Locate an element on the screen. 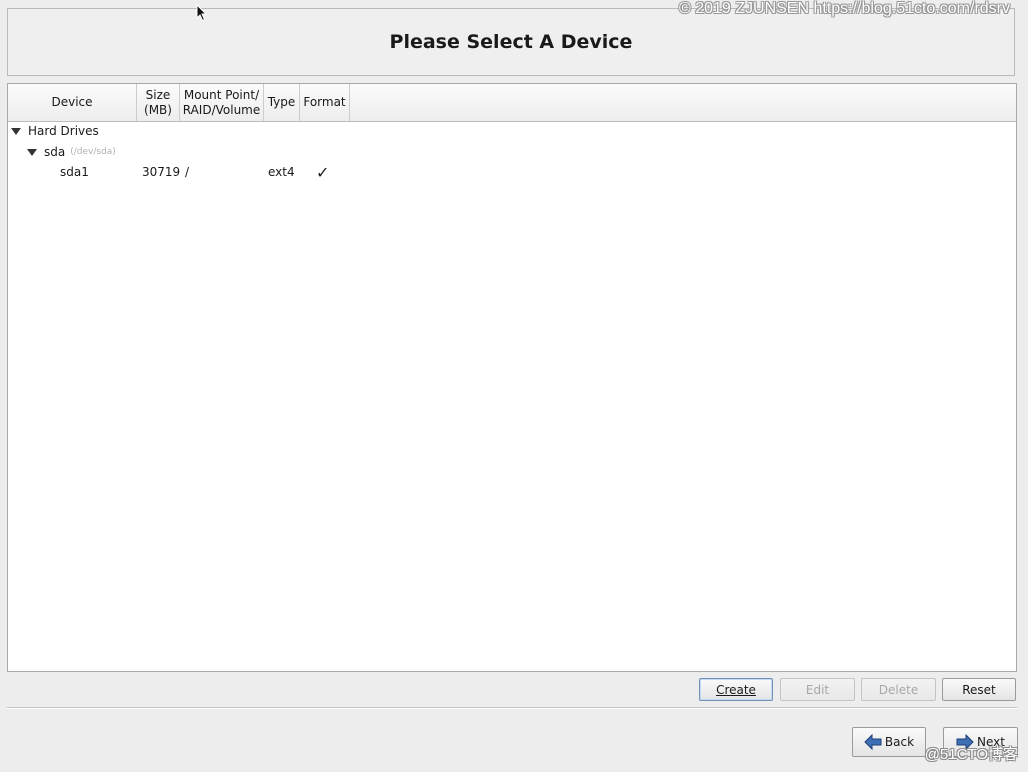  partition-name: sda1 is located at coordinates (74, 172).